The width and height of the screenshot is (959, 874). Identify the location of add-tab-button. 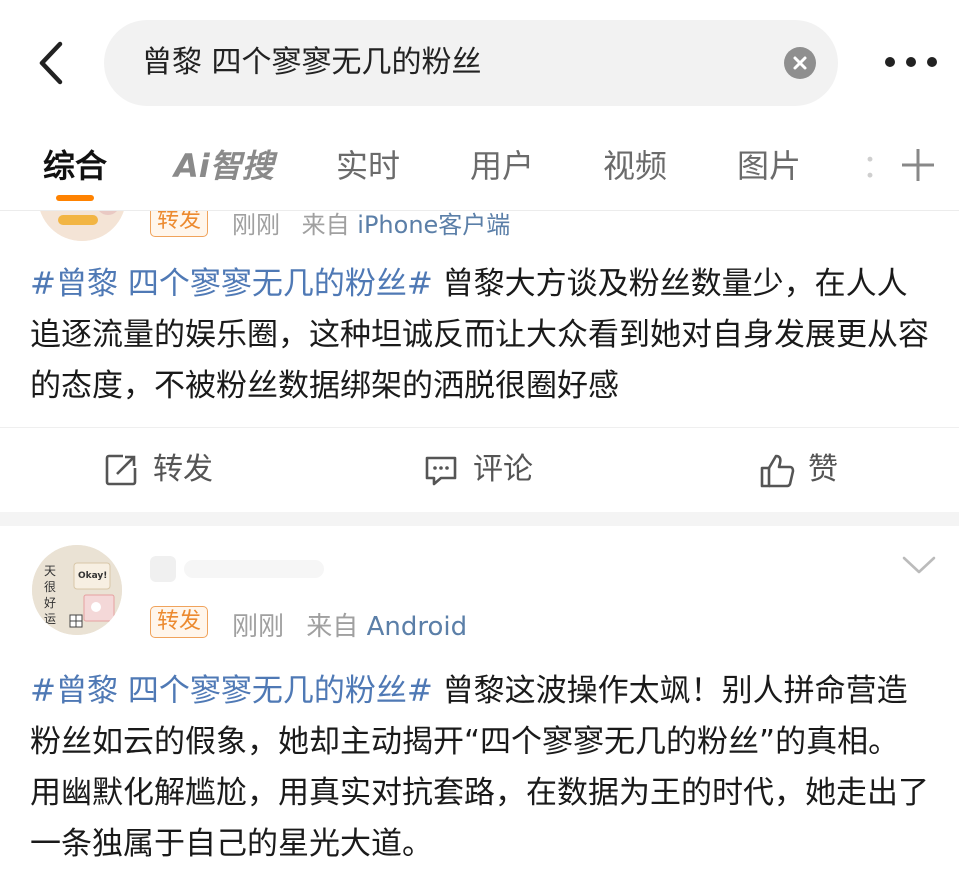
(918, 165).